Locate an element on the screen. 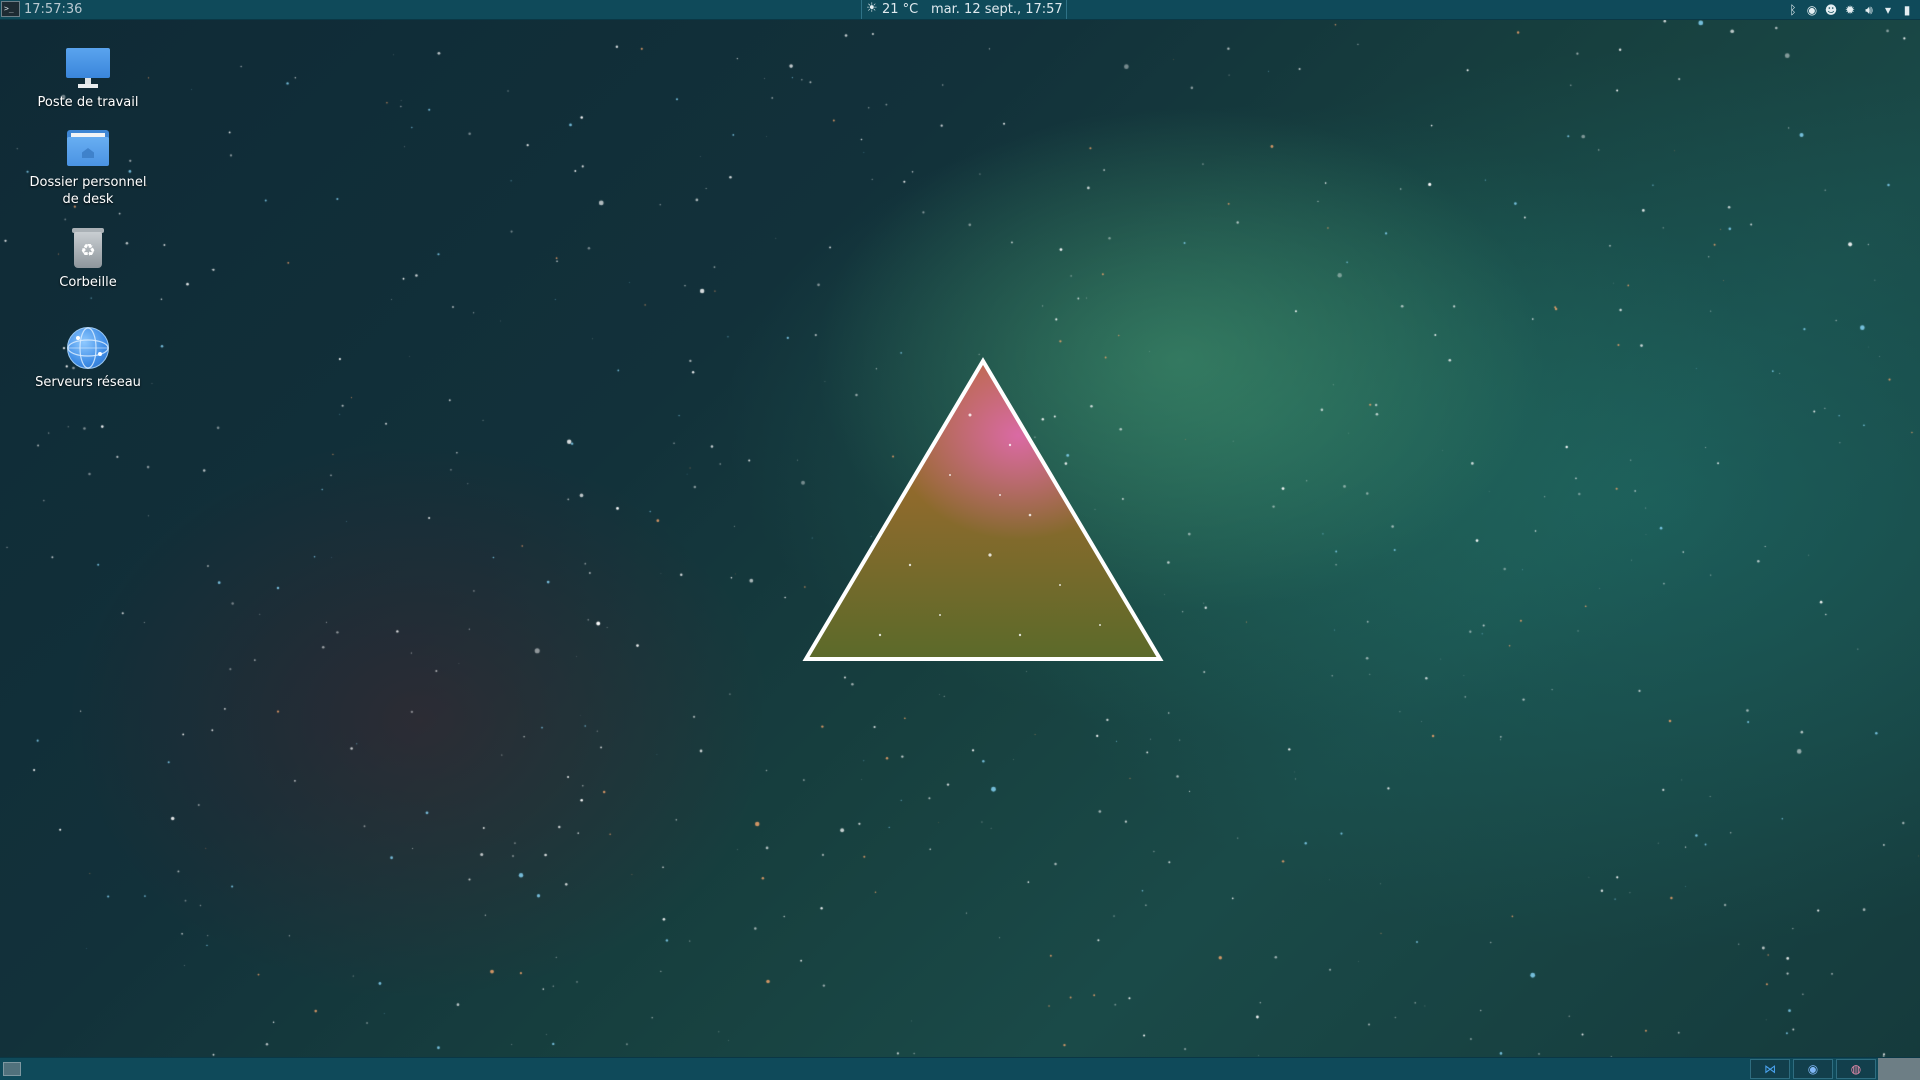 The width and height of the screenshot is (1920, 1080). network-globe-icon is located at coordinates (88, 348).